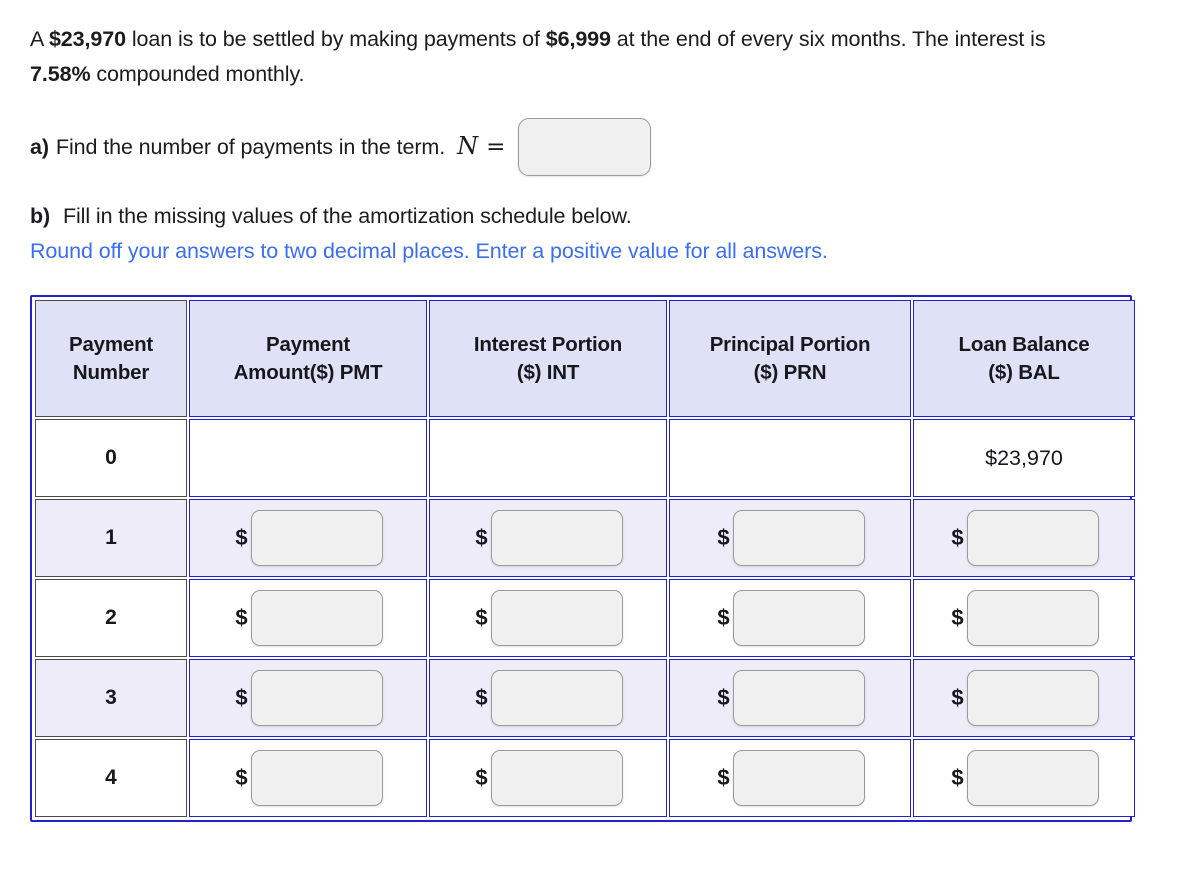 Image resolution: width=1200 pixels, height=885 pixels. Describe the element at coordinates (308, 372) in the screenshot. I see `column-header-line2: Amount($) PMT` at that location.